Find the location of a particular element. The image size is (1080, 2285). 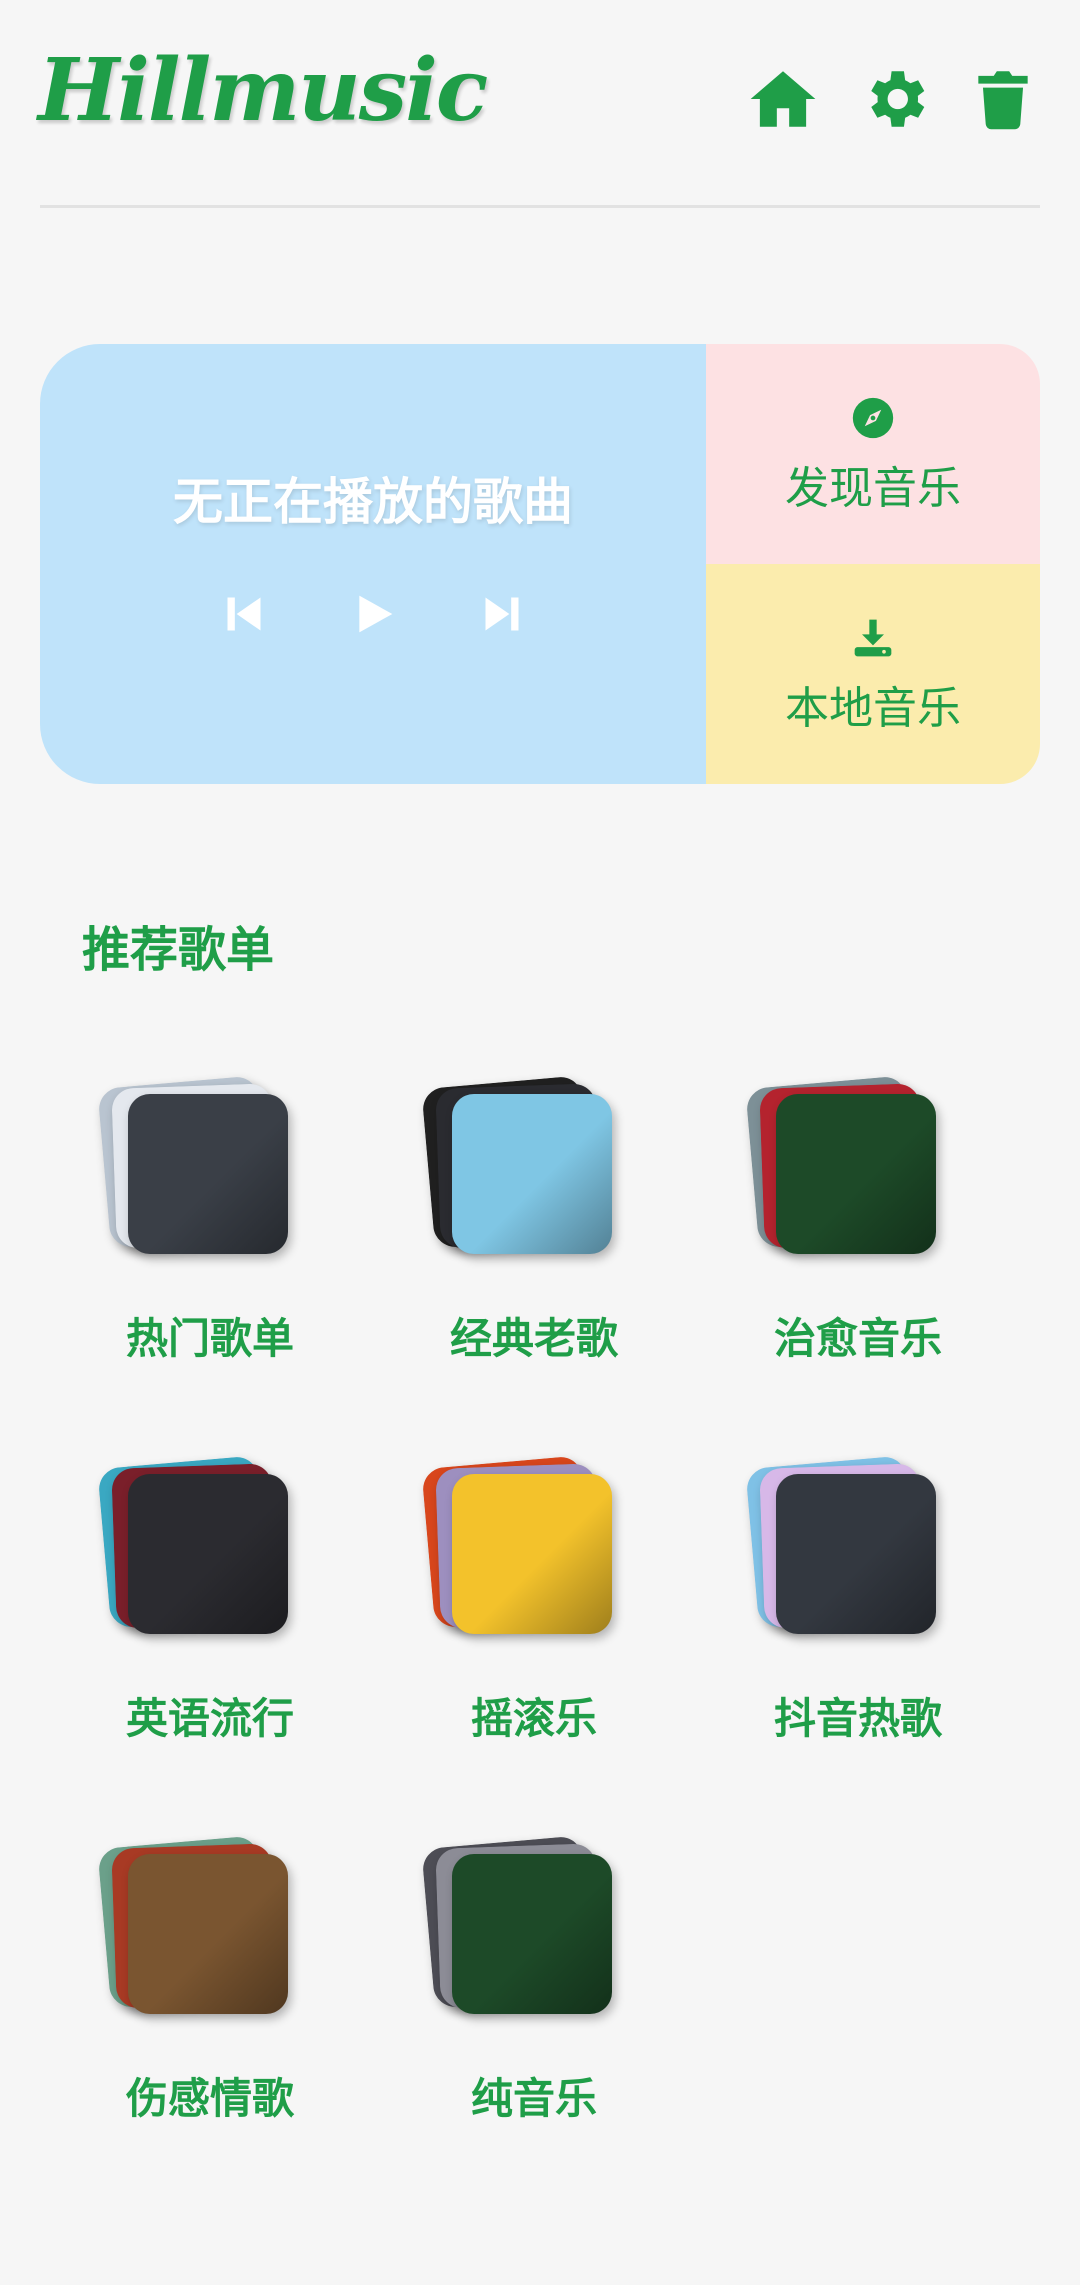

playlist-label: 经典老歌 is located at coordinates (533, 1338).